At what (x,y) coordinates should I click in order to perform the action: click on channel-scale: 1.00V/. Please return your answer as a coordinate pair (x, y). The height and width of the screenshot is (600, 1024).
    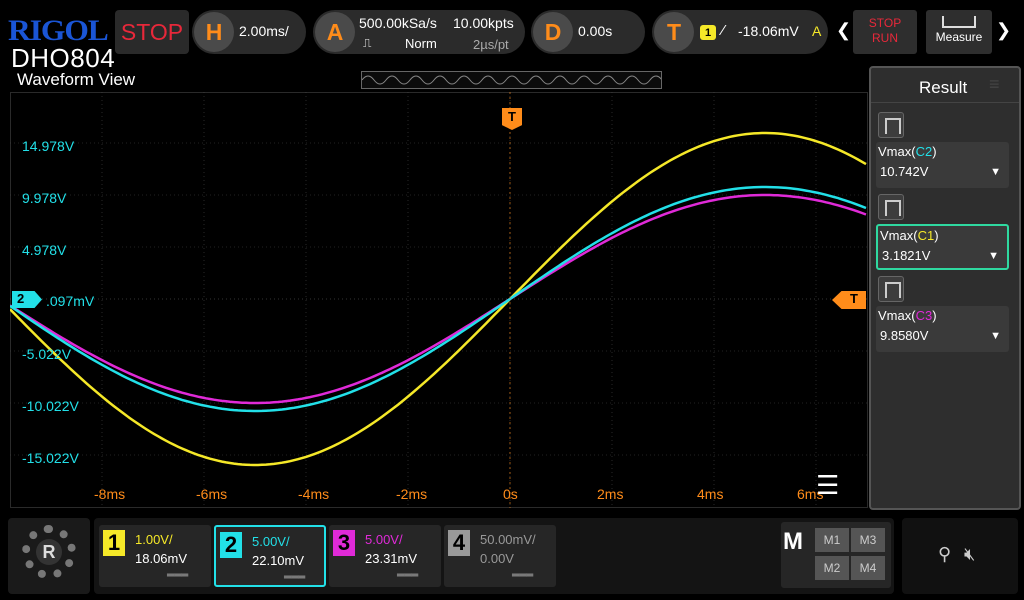
    Looking at the image, I should click on (154, 539).